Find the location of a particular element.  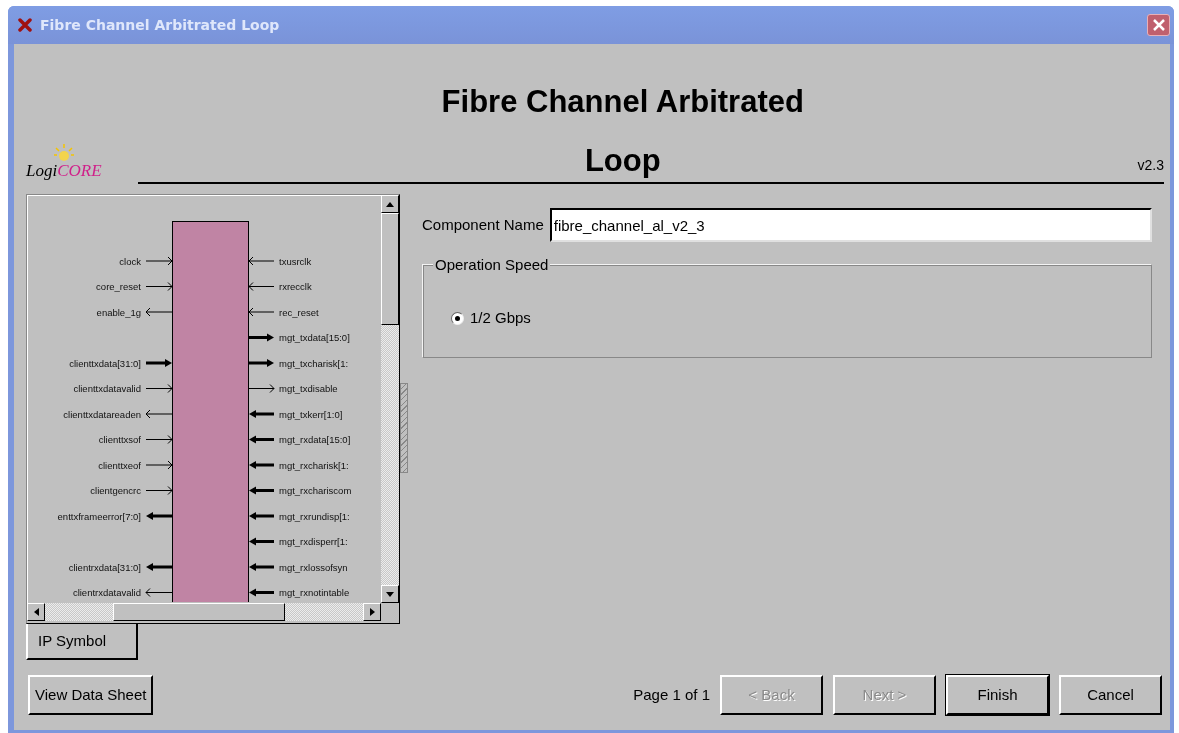

left-arrow-icon is located at coordinates (36, 612).